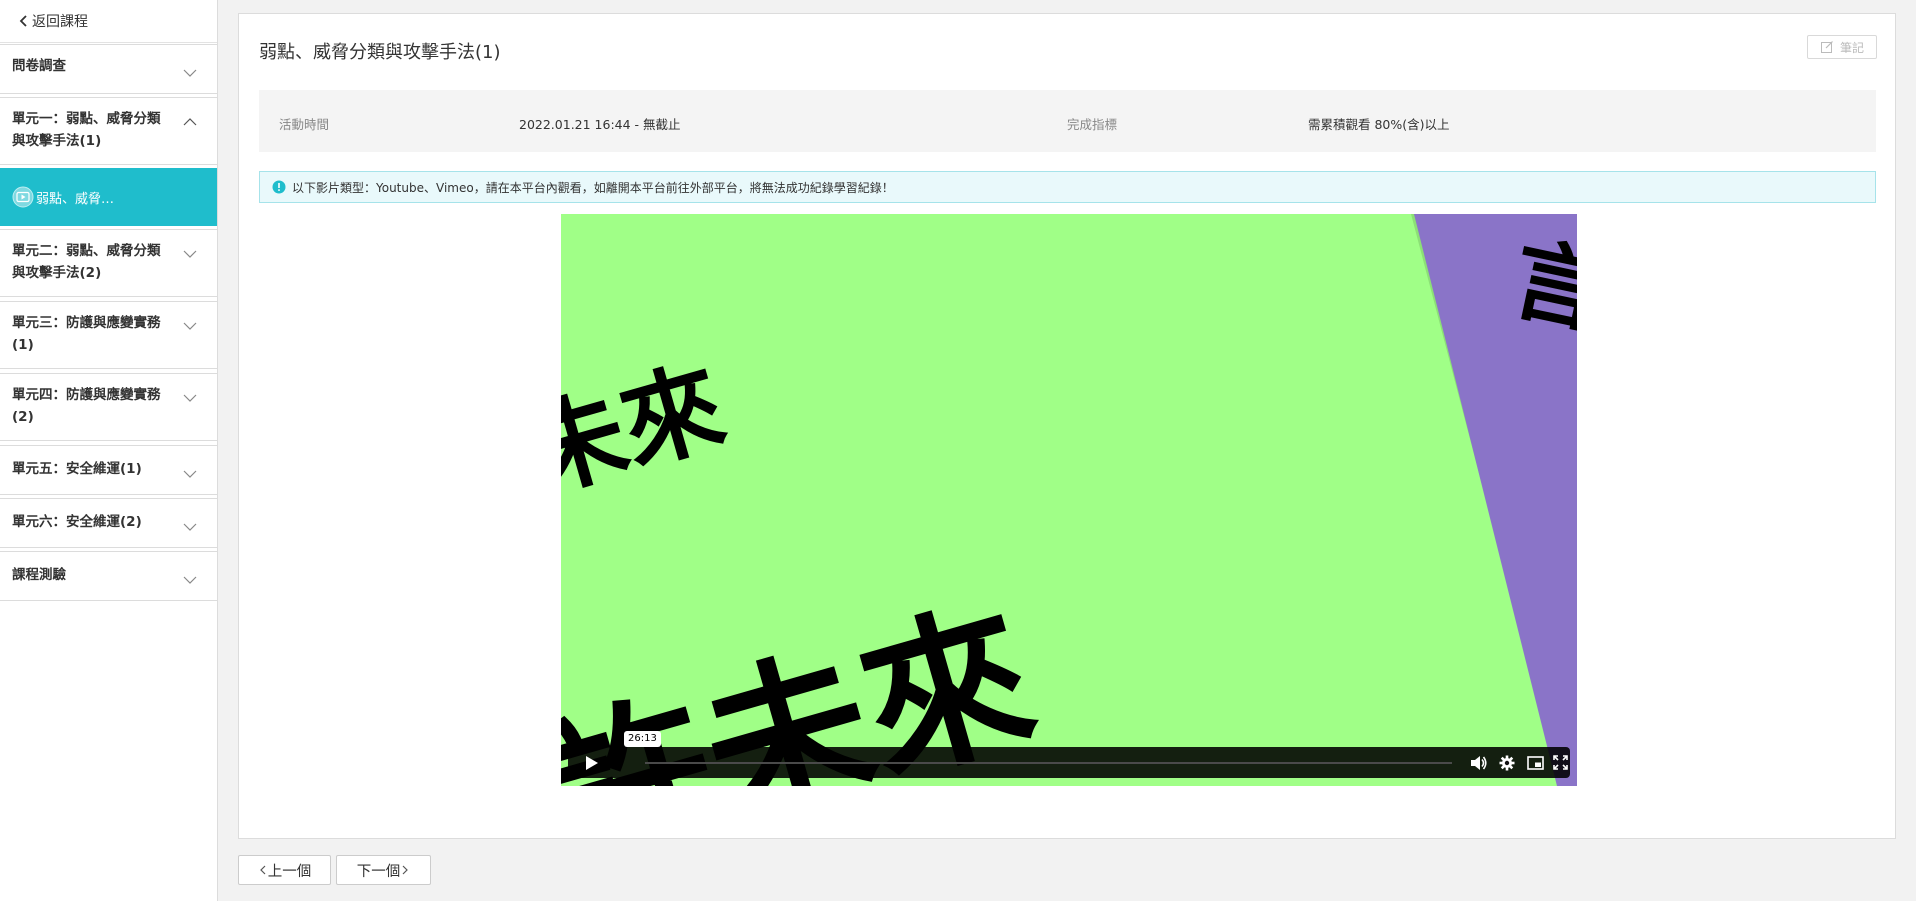 The width and height of the screenshot is (1916, 901). What do you see at coordinates (1826, 47) in the screenshot?
I see `edit-icon` at bounding box center [1826, 47].